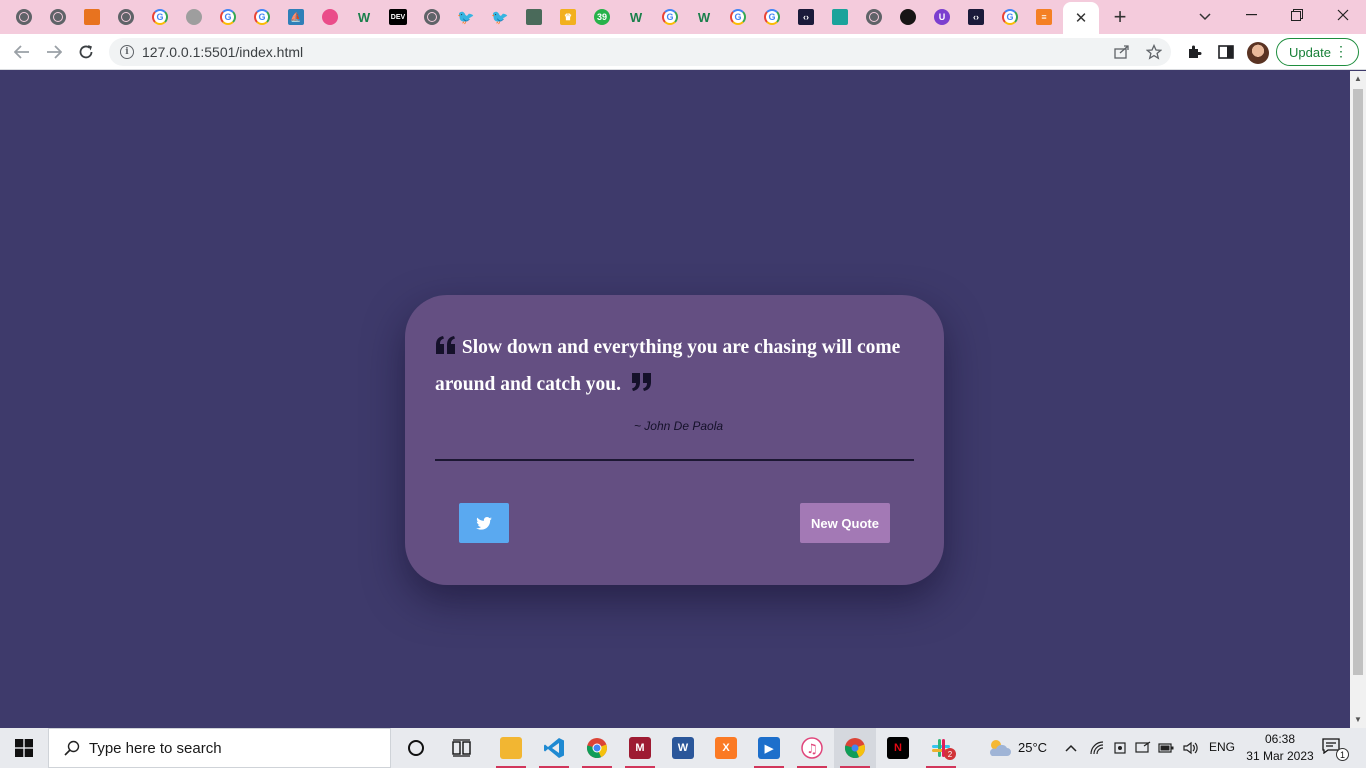  What do you see at coordinates (898, 748) in the screenshot?
I see `netflix-icon: N` at bounding box center [898, 748].